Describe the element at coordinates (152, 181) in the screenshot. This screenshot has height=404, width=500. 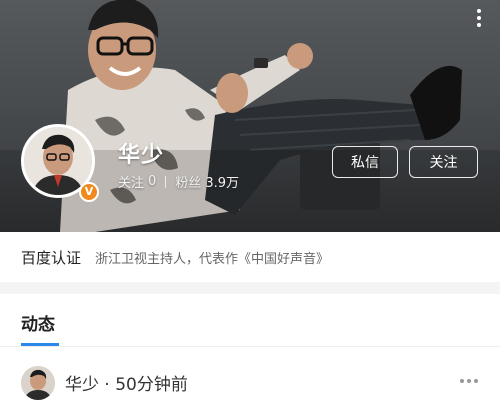
I see `following-count: 0` at that location.